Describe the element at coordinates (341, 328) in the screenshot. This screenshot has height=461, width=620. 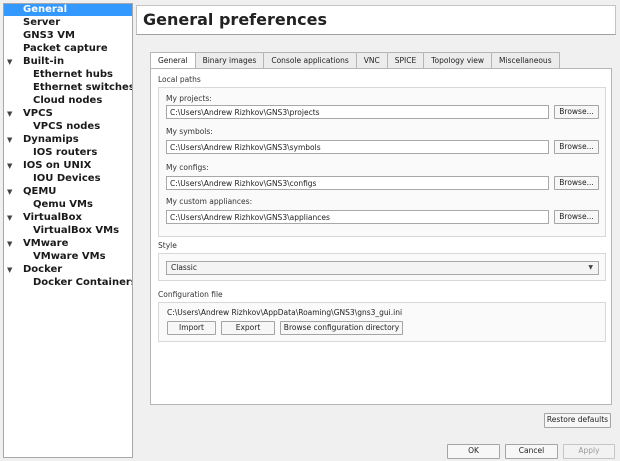
I see `browse-configuration-directory-button: Browse configuration directory` at that location.